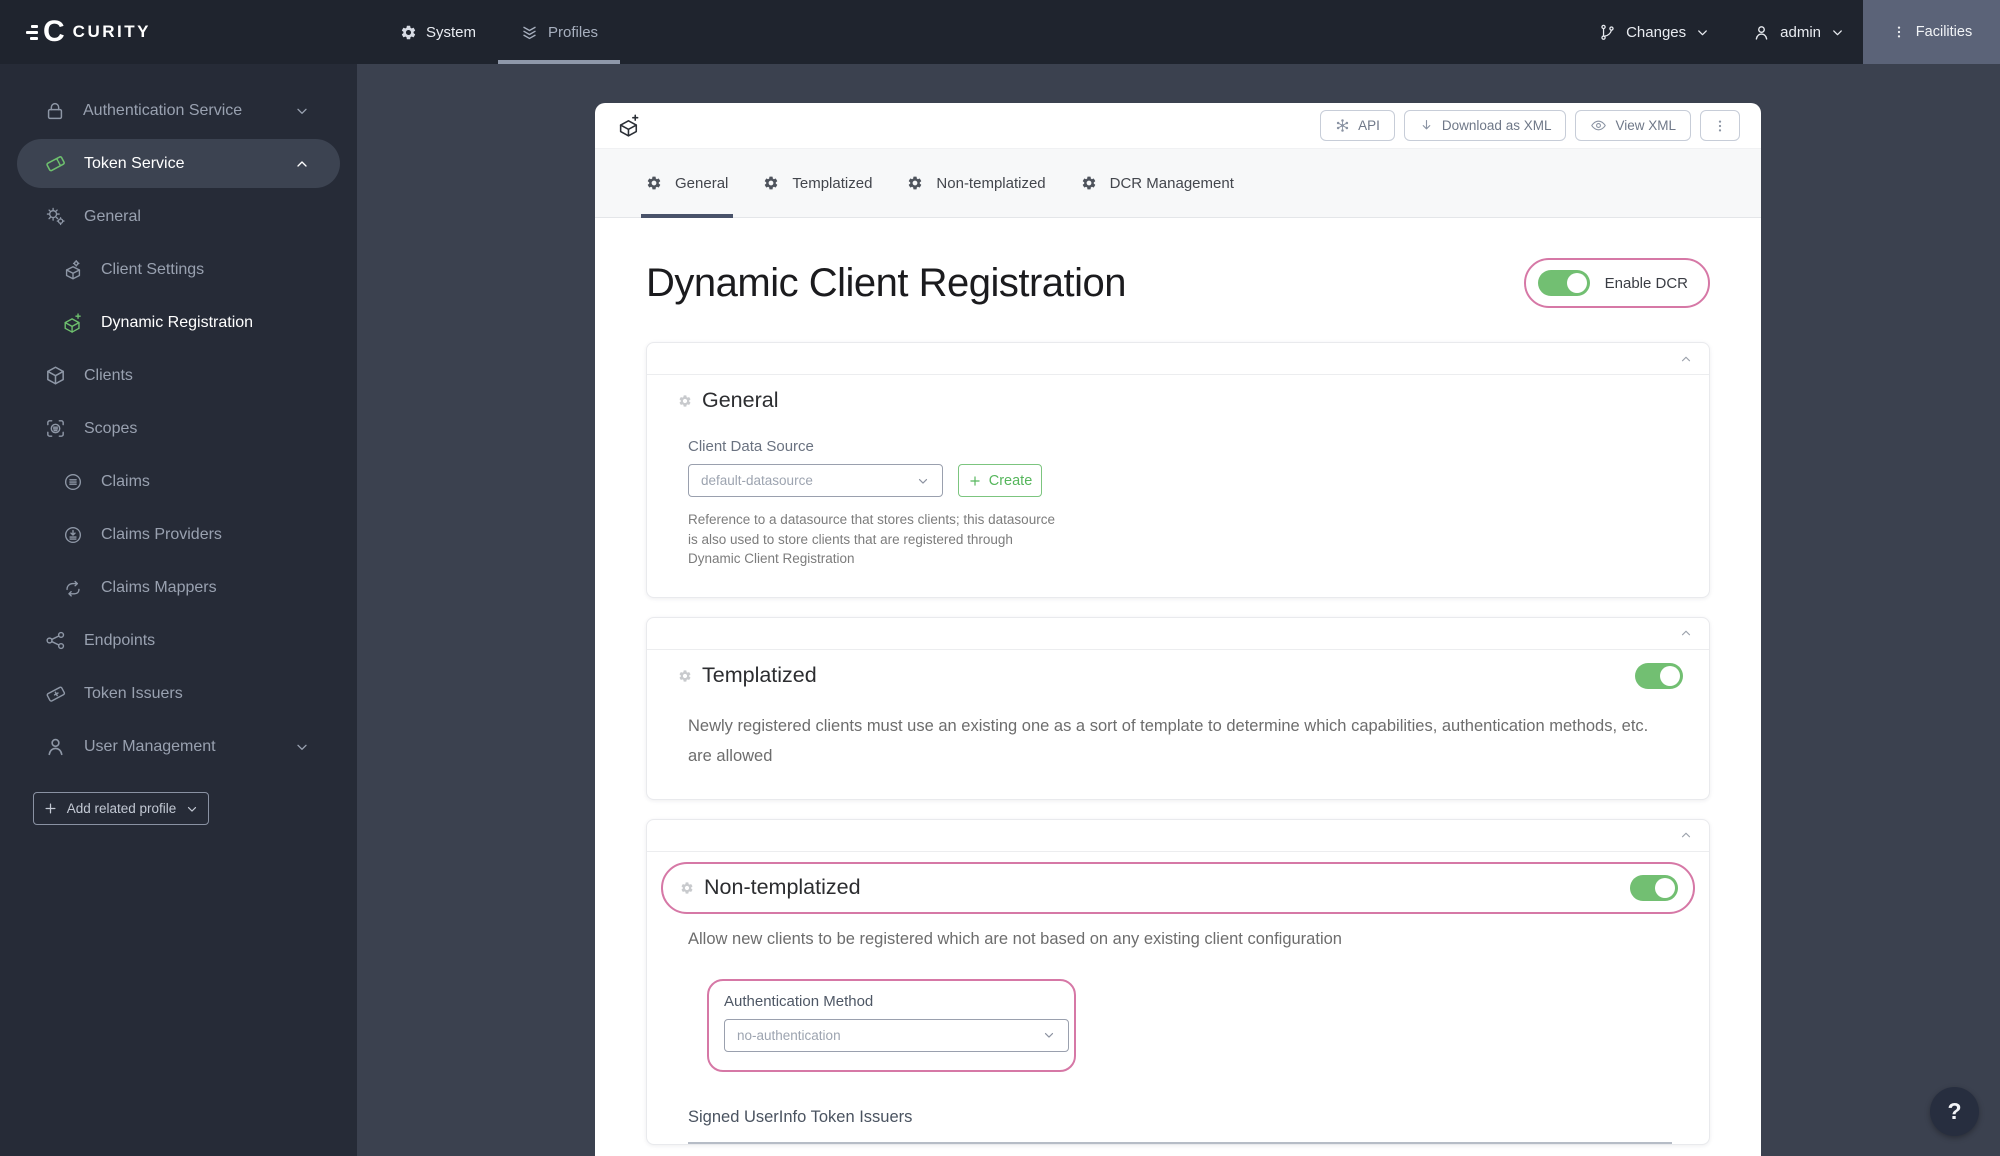 The image size is (2000, 1156). I want to click on authentication-method-value: no-authentication, so click(789, 1035).